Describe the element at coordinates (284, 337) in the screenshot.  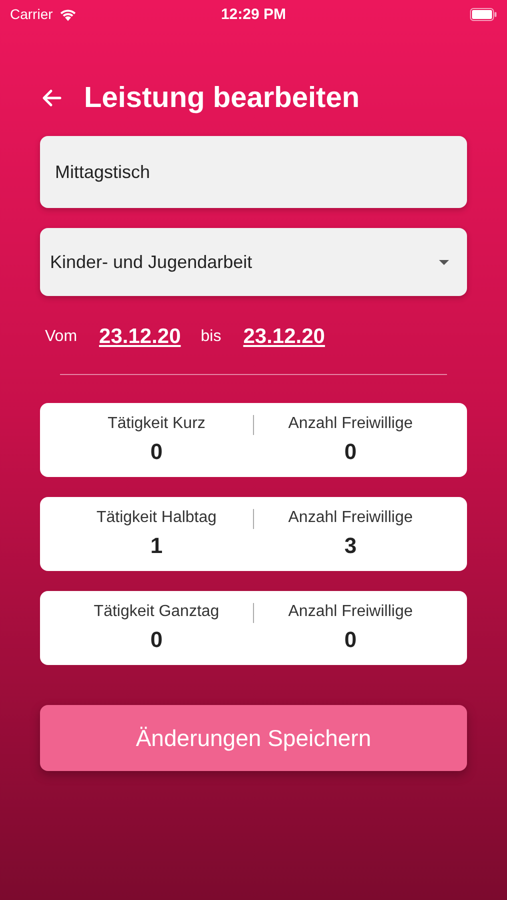
I see `to-date-link: 23.12.20` at that location.